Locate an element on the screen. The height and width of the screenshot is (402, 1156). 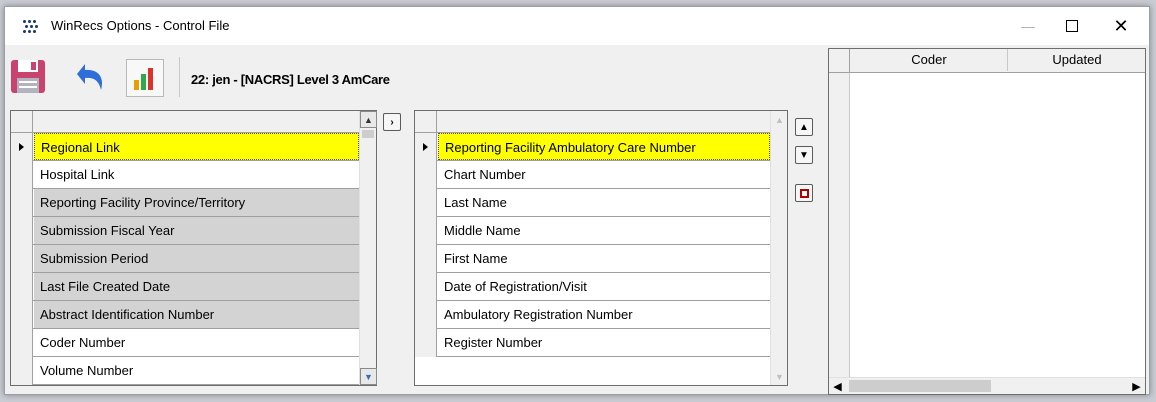
list-item: Middle Name is located at coordinates (592, 231).